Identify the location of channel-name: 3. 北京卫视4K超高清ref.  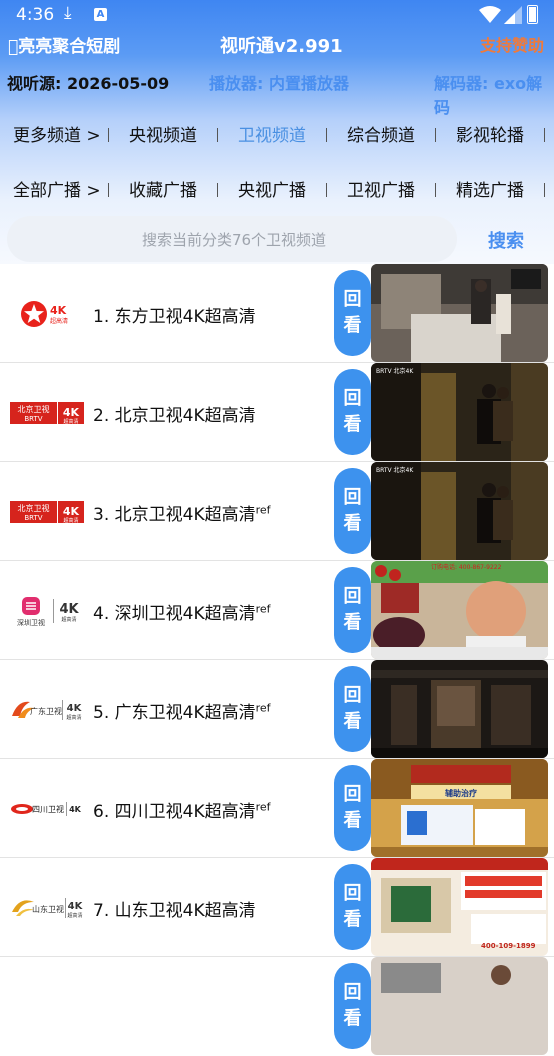
(182, 514).